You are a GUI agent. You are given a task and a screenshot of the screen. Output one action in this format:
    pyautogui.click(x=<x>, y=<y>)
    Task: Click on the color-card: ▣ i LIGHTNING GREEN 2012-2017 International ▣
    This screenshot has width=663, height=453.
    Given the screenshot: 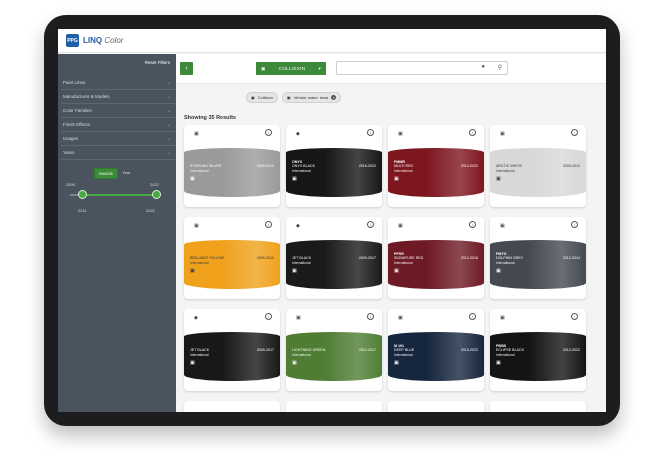 What is the action you would take?
    pyautogui.click(x=334, y=350)
    